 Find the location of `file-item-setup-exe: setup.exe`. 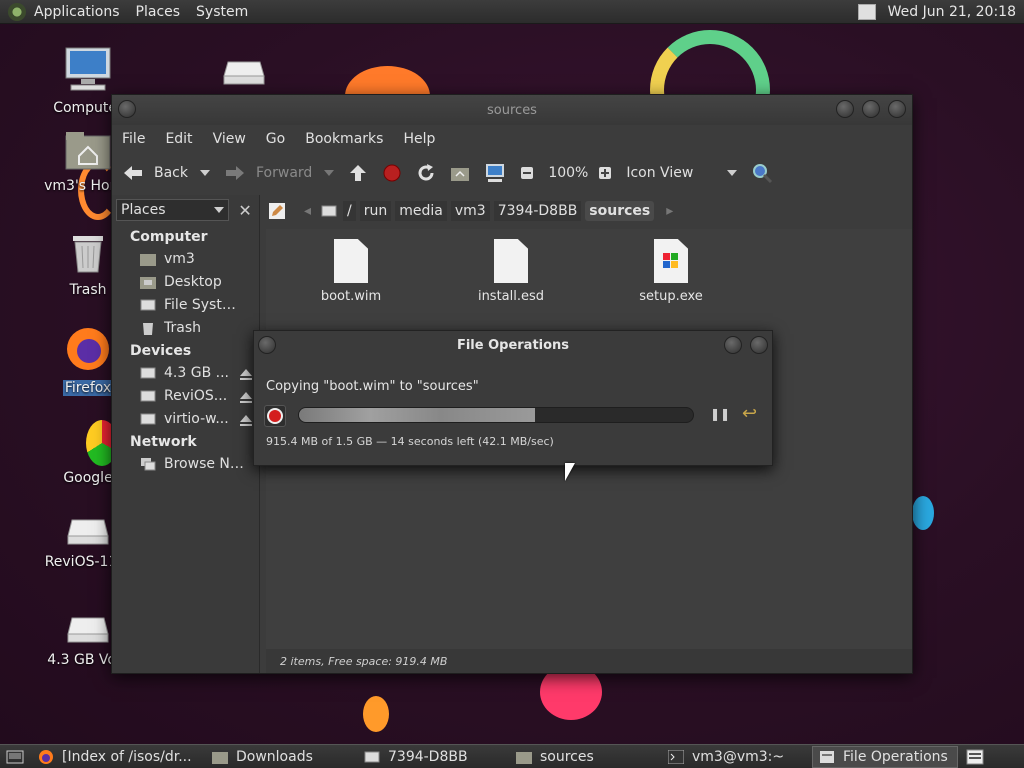

file-item-setup-exe: setup.exe is located at coordinates (671, 271).